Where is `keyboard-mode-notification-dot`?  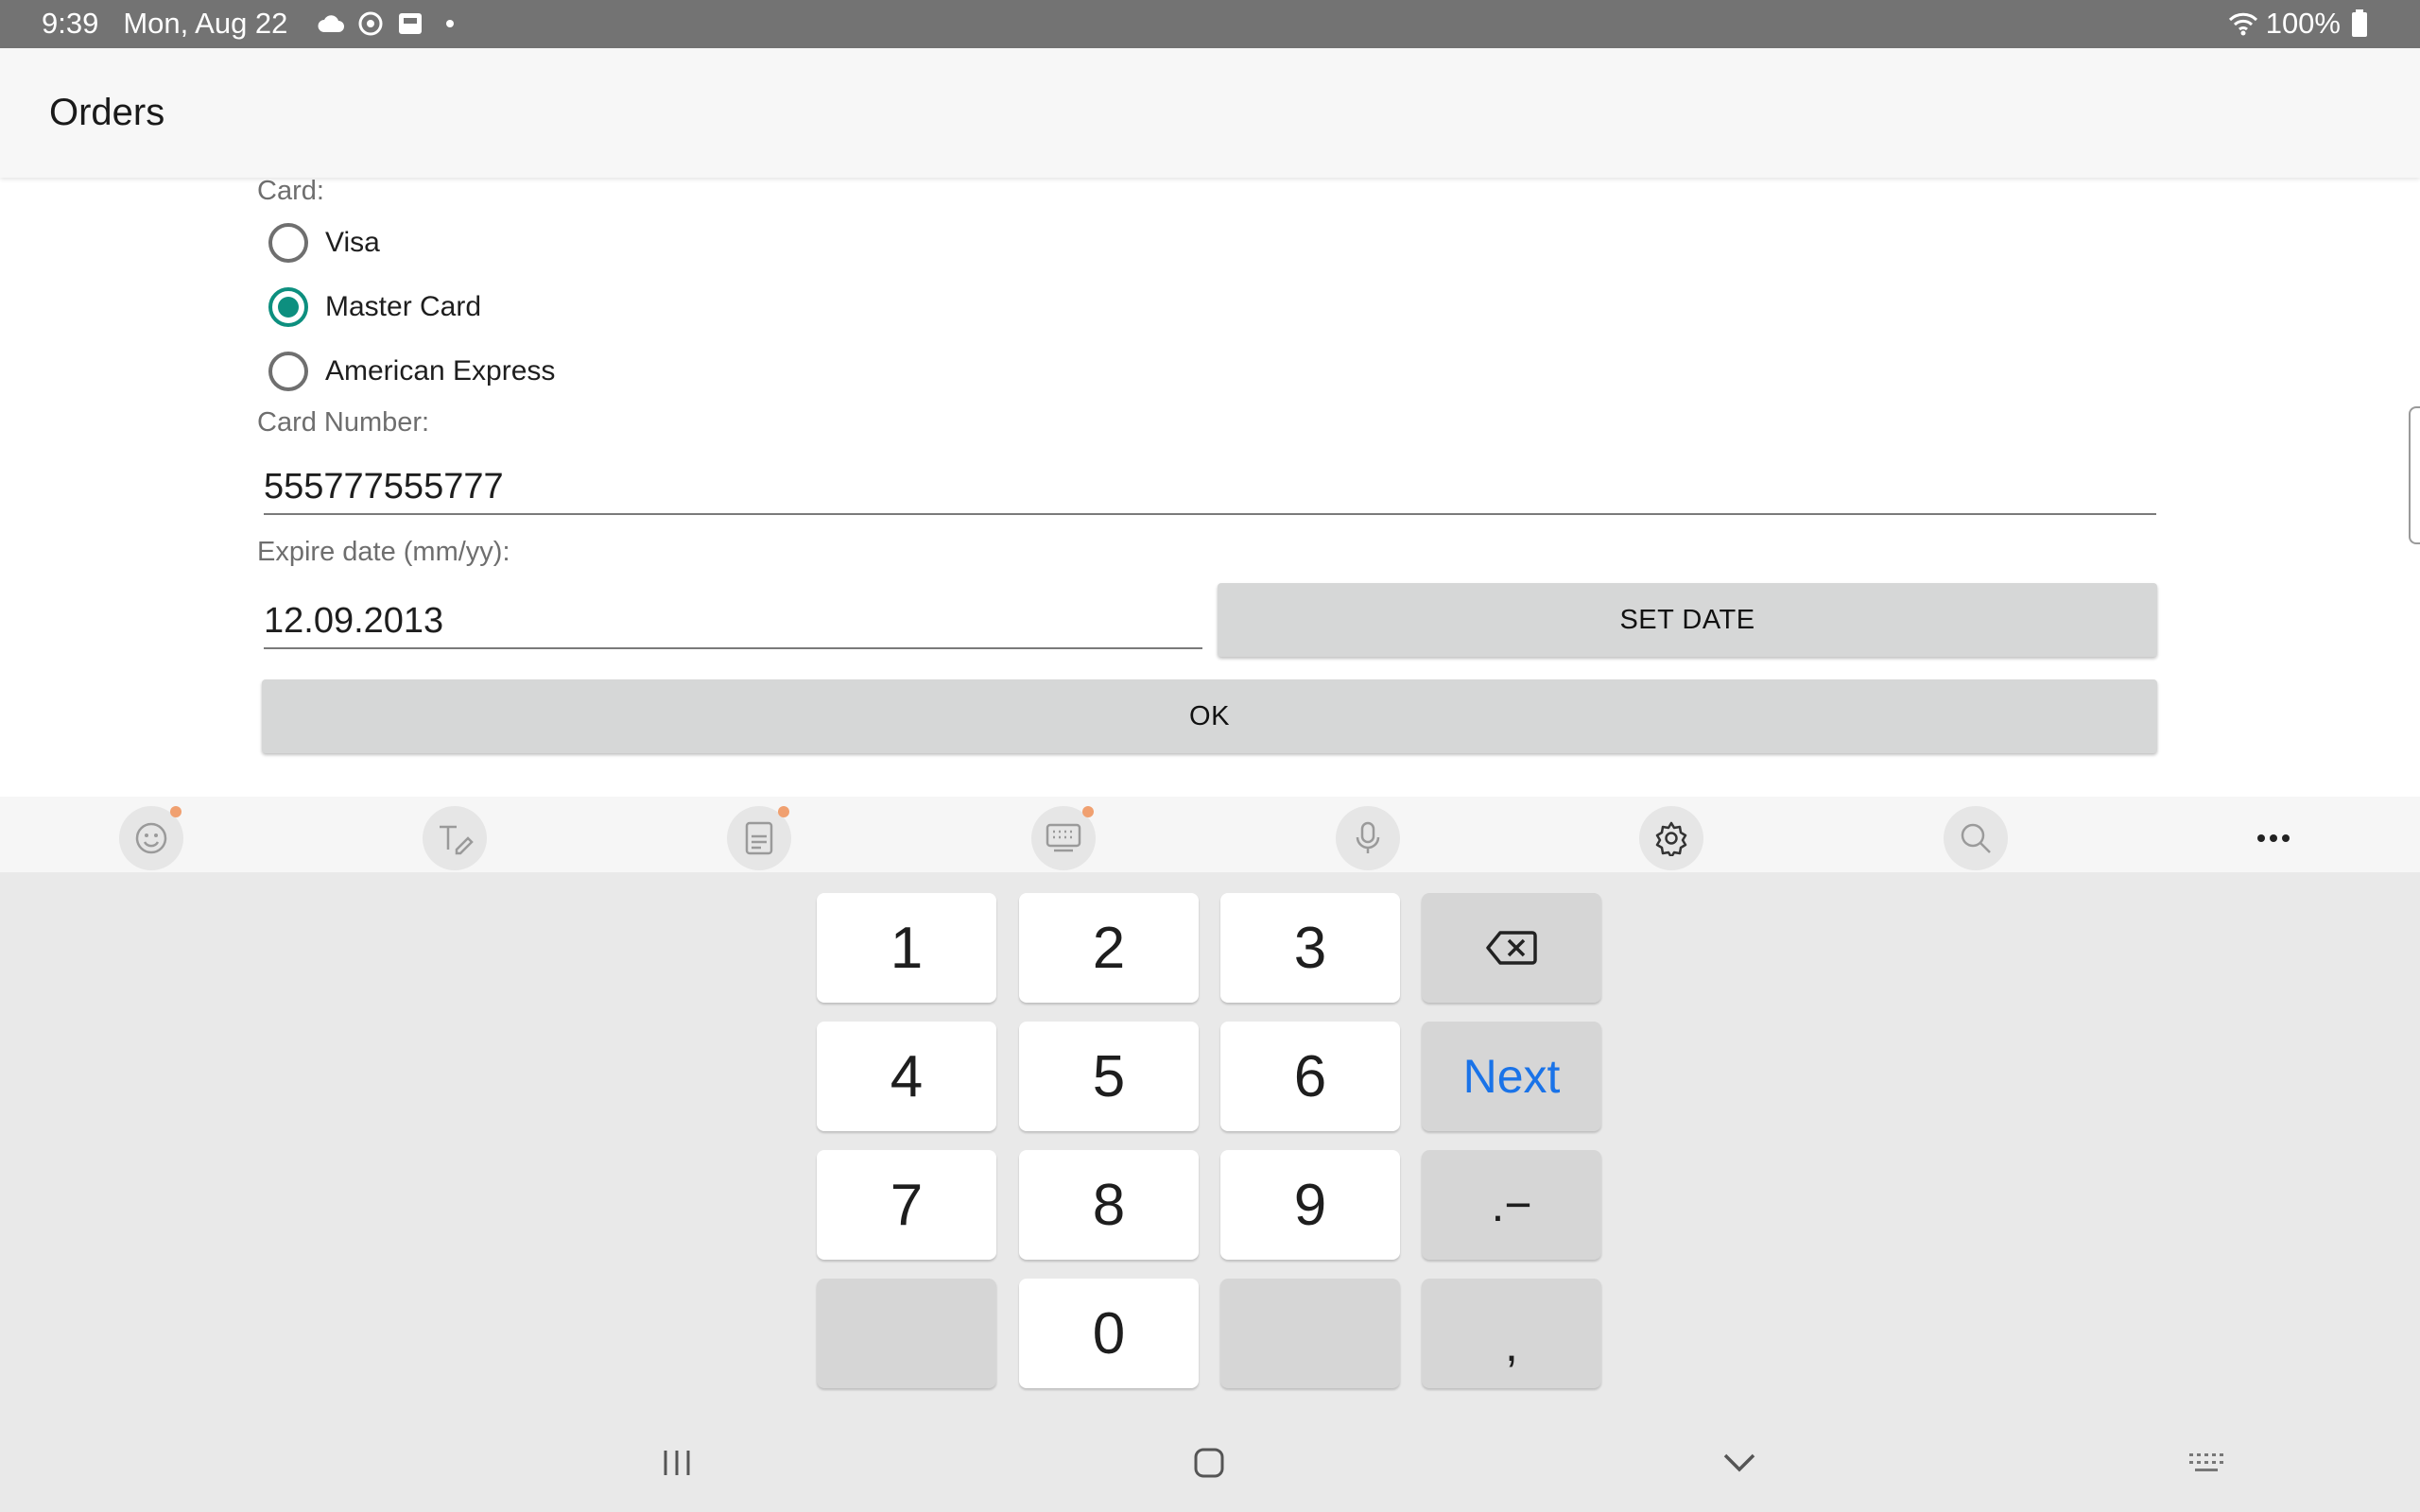 keyboard-mode-notification-dot is located at coordinates (1088, 811).